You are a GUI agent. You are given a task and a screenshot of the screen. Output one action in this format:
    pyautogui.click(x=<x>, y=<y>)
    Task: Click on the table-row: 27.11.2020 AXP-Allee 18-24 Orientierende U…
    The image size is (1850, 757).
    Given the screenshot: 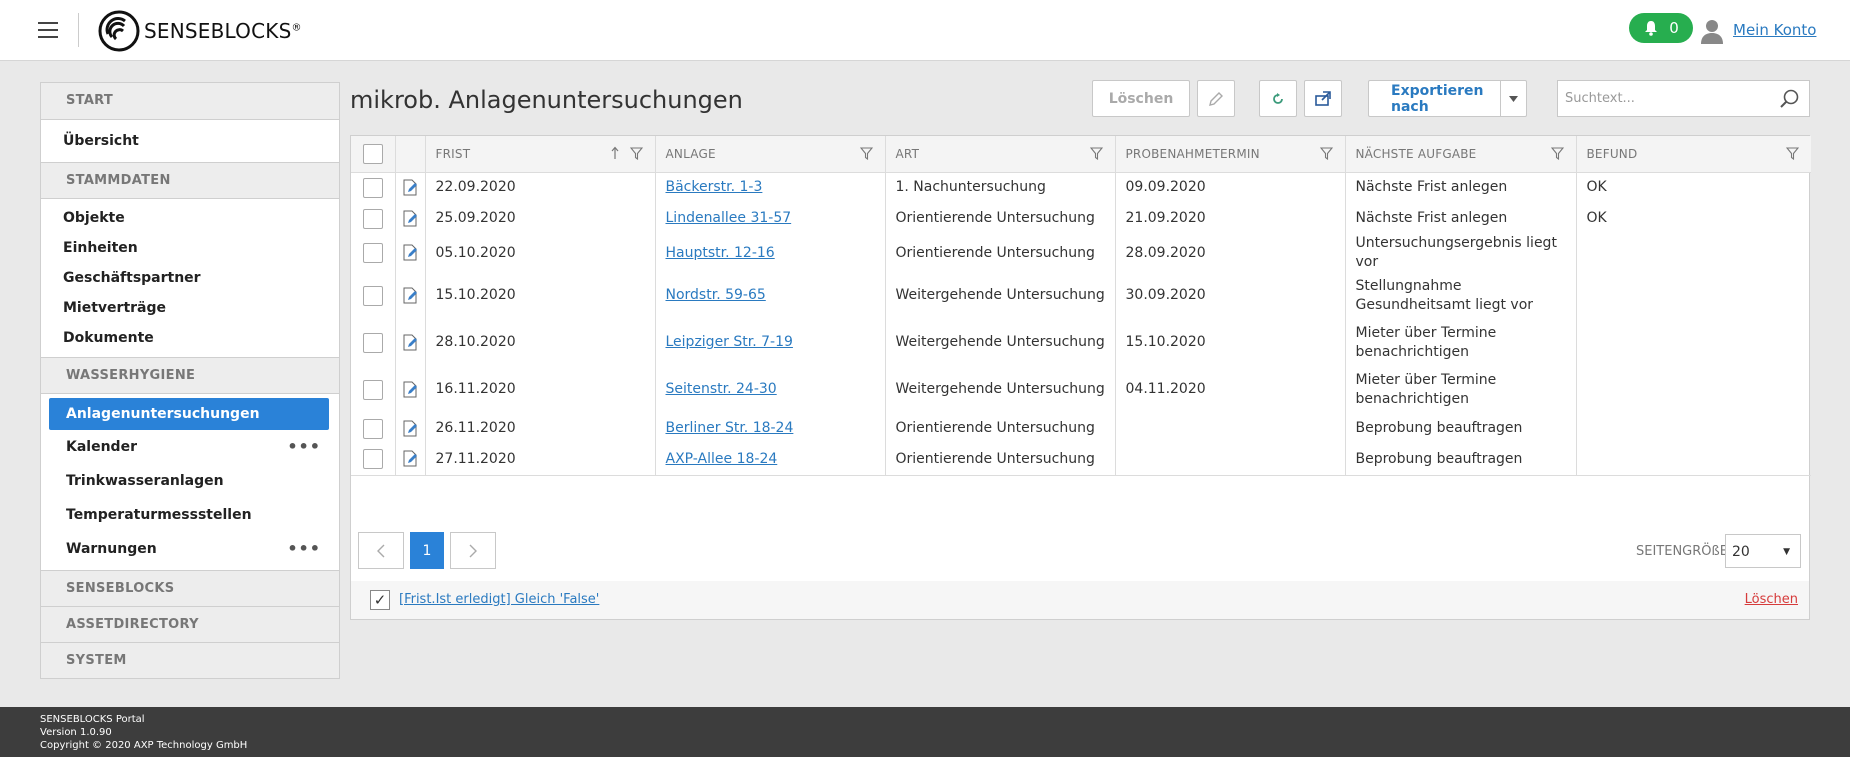 What is the action you would take?
    pyautogui.click(x=1081, y=460)
    